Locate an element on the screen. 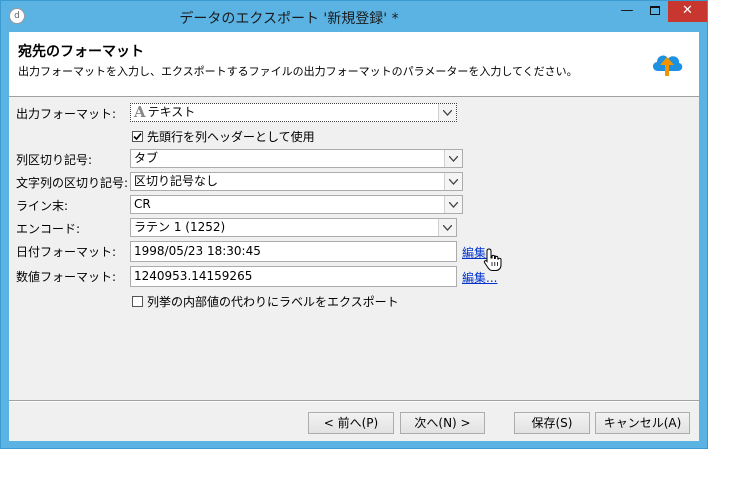  maximize-icon is located at coordinates (654, 10).